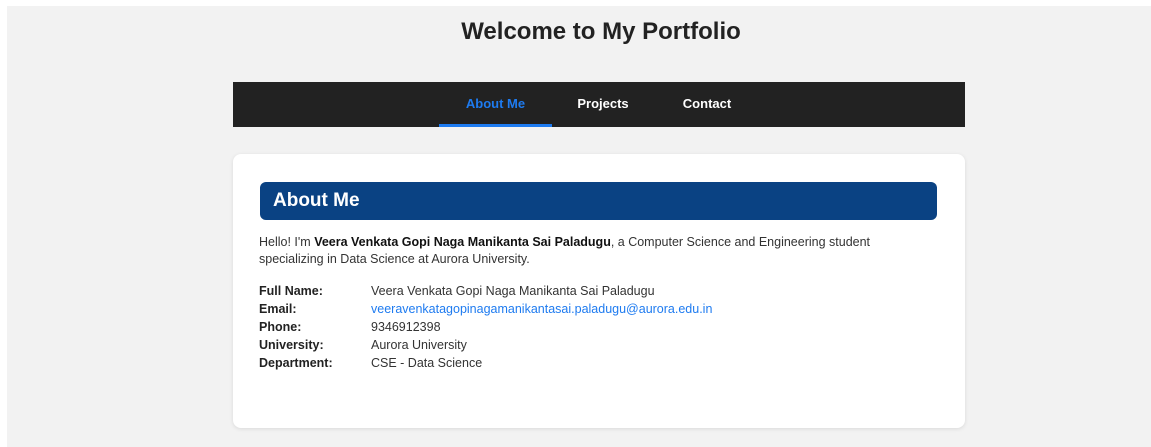 This screenshot has width=1151, height=447. Describe the element at coordinates (287, 242) in the screenshot. I see `intro-prefix: Hello! I'm` at that location.